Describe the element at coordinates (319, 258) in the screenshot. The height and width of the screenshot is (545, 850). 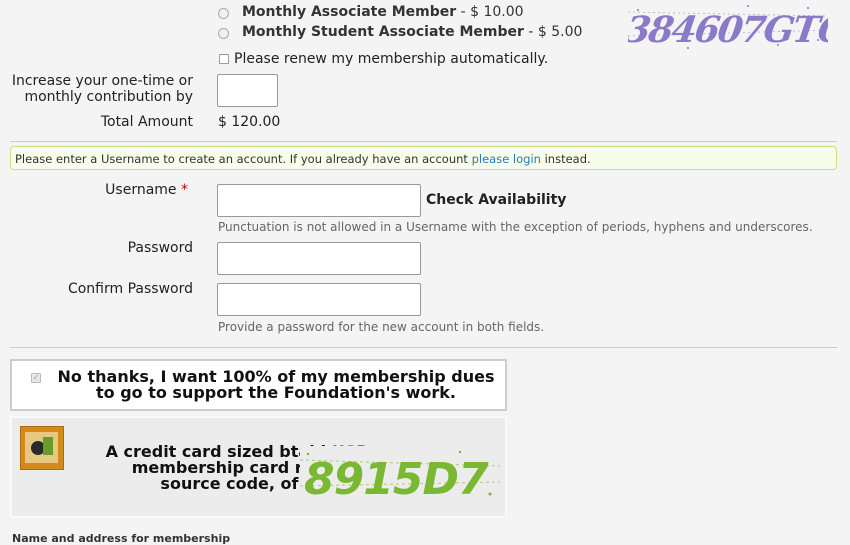
I see `password-input` at that location.